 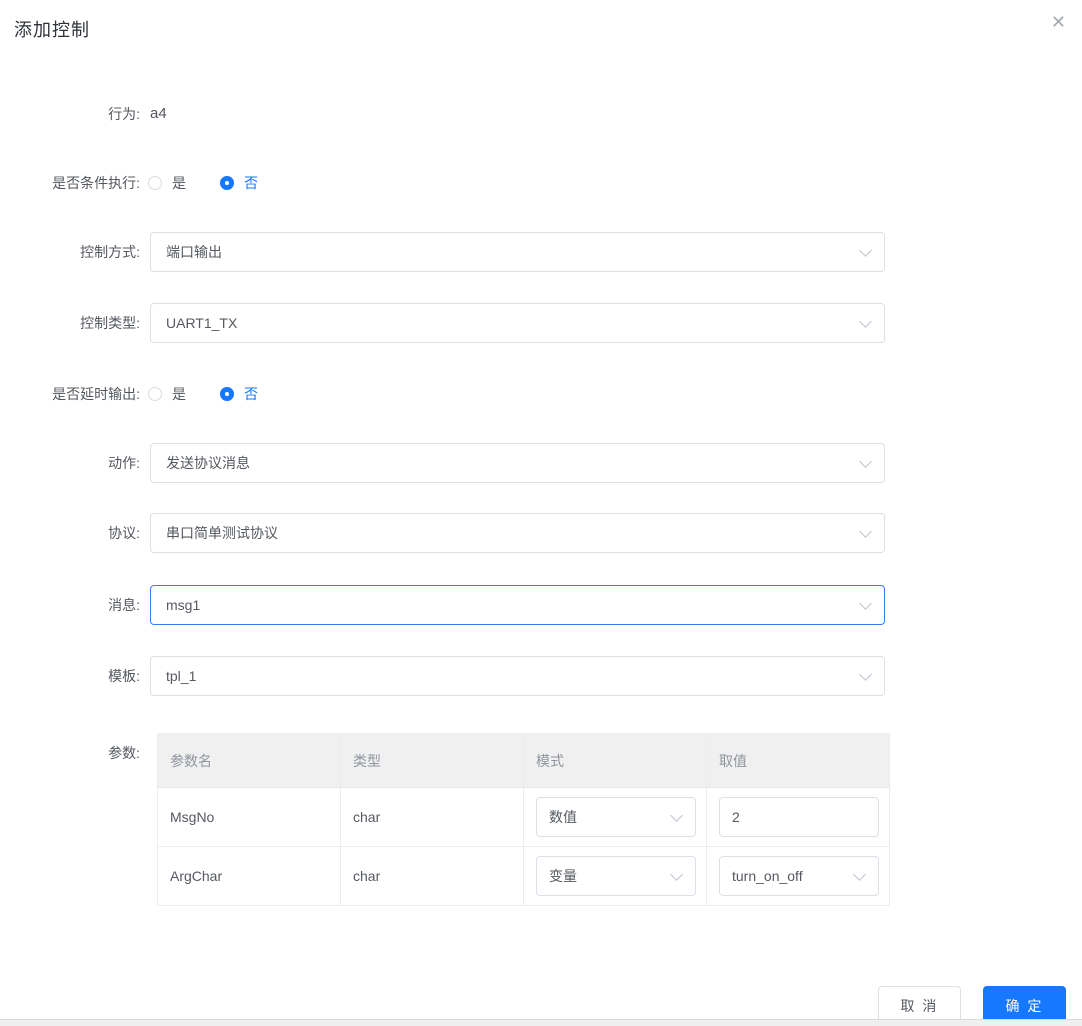 I want to click on form-row-control-type: 控制类型: UART1_TX, so click(x=541, y=323).